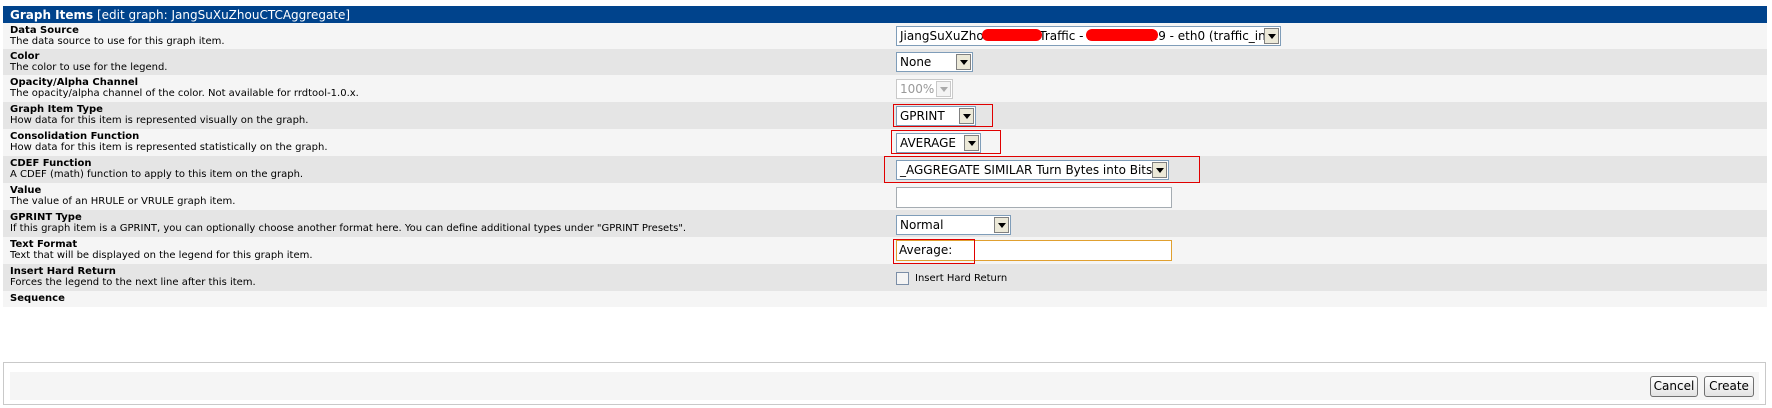 The width and height of the screenshot is (1772, 408). I want to click on row-sequence: Sequence, so click(885, 299).